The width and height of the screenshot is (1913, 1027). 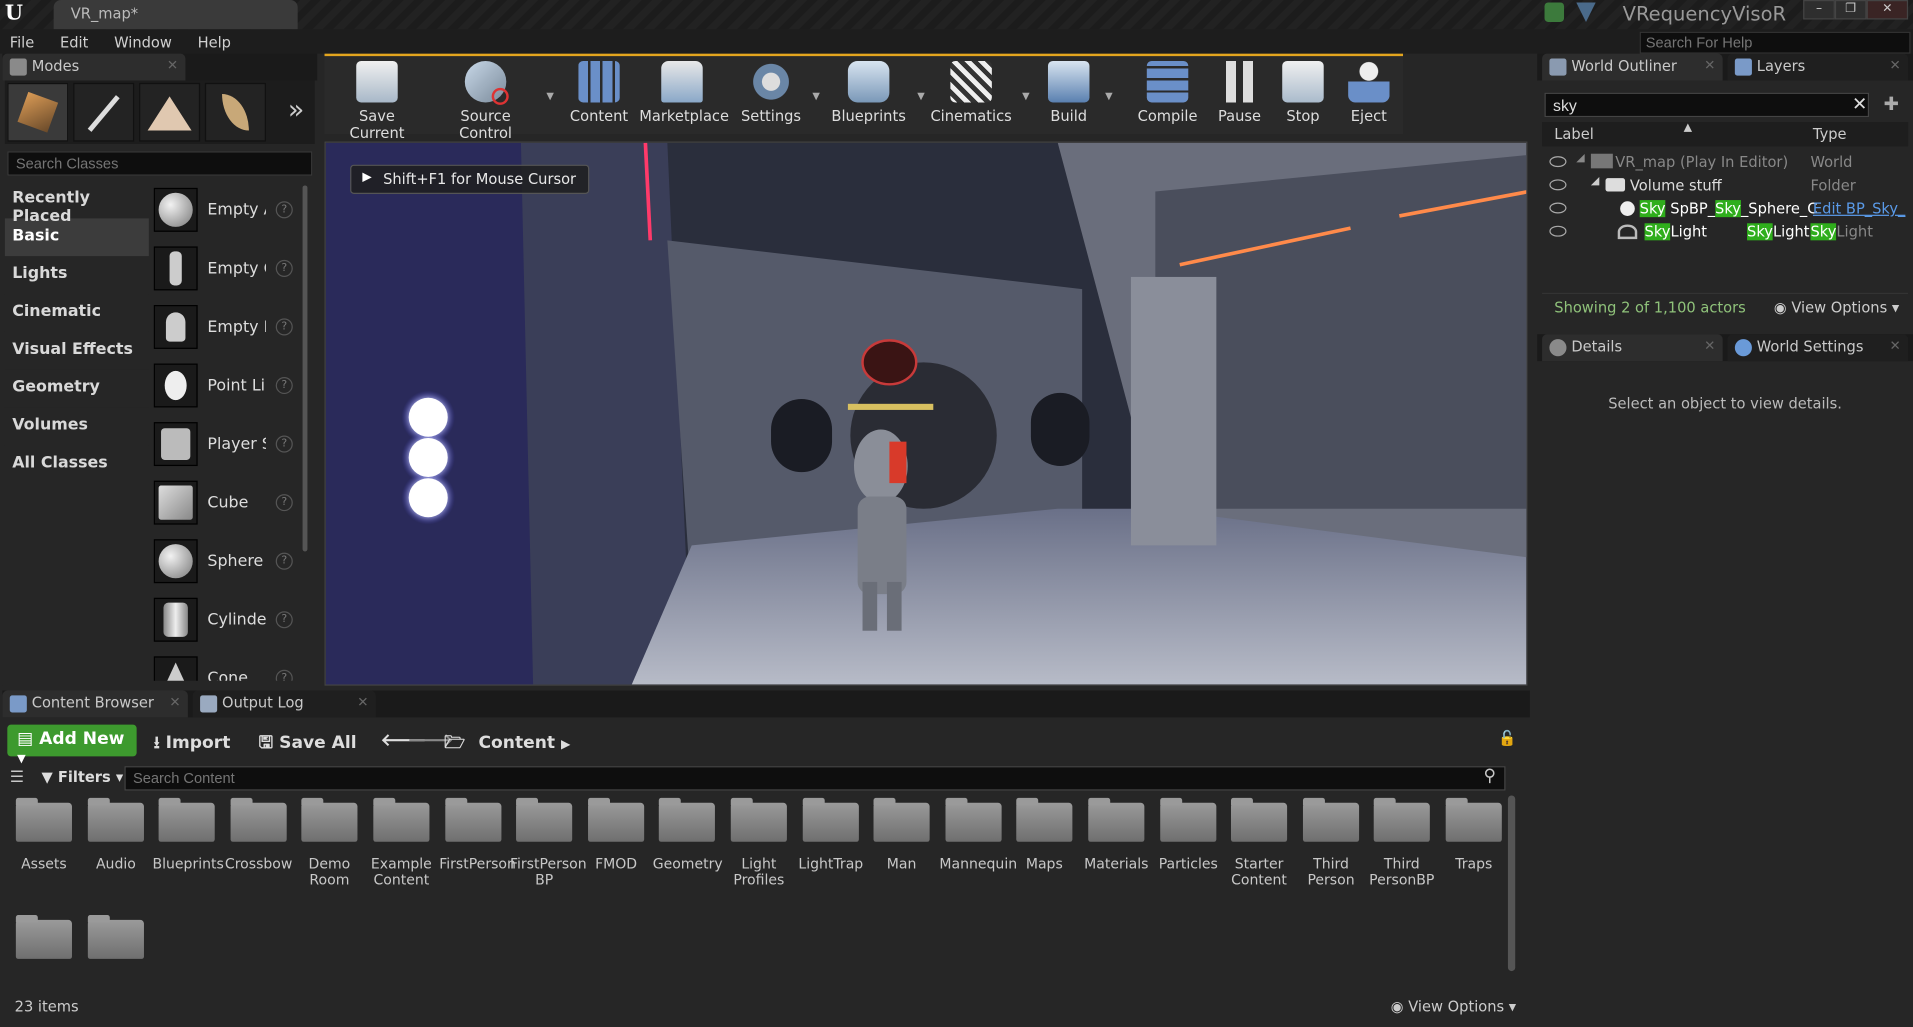 What do you see at coordinates (1259, 842) in the screenshot?
I see `content-folder: Starter Content` at bounding box center [1259, 842].